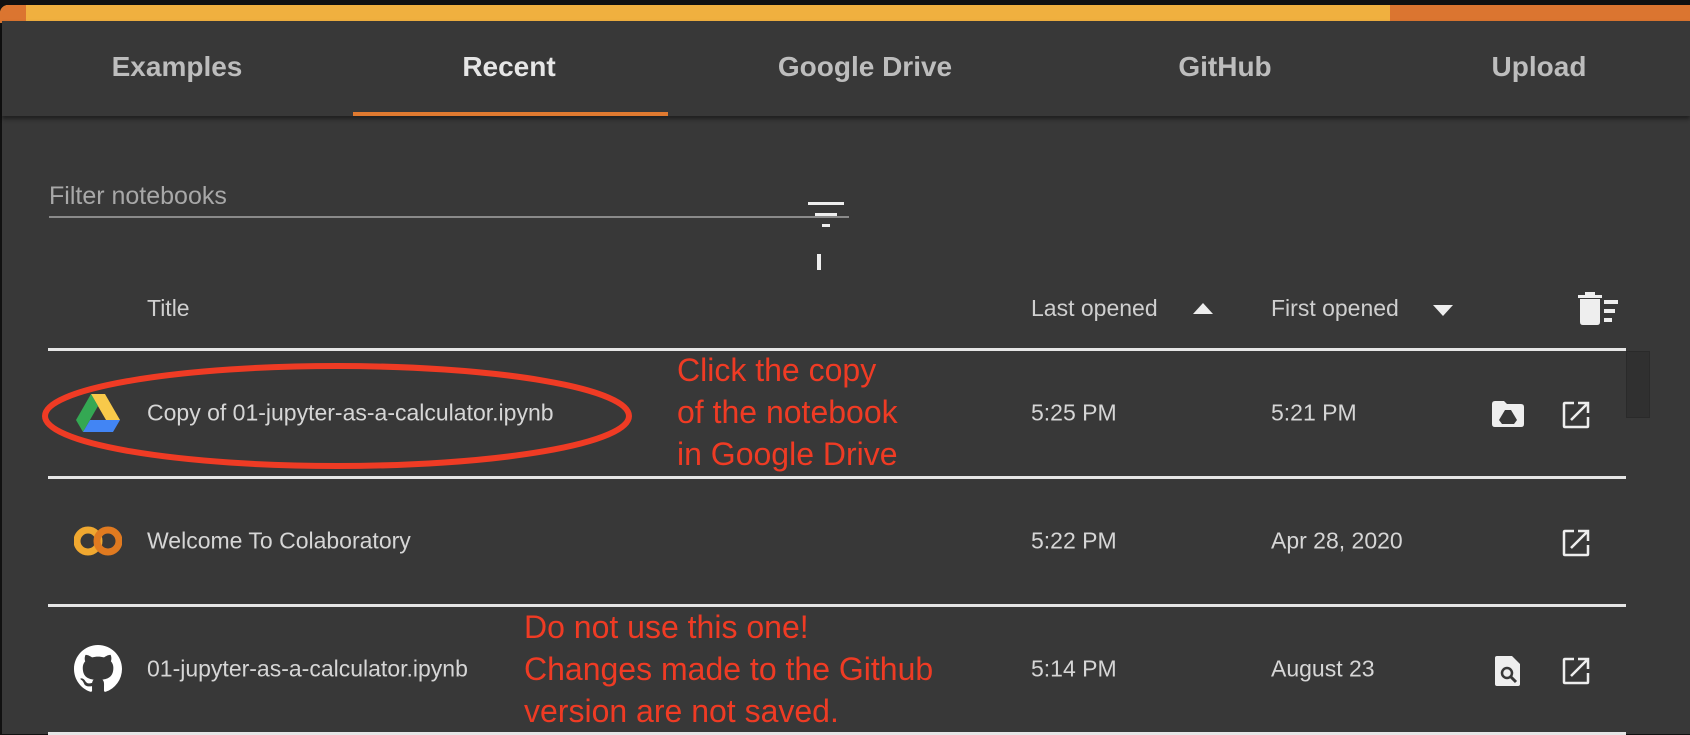 This screenshot has height=735, width=1690. I want to click on tab-upload: Upload, so click(1539, 67).